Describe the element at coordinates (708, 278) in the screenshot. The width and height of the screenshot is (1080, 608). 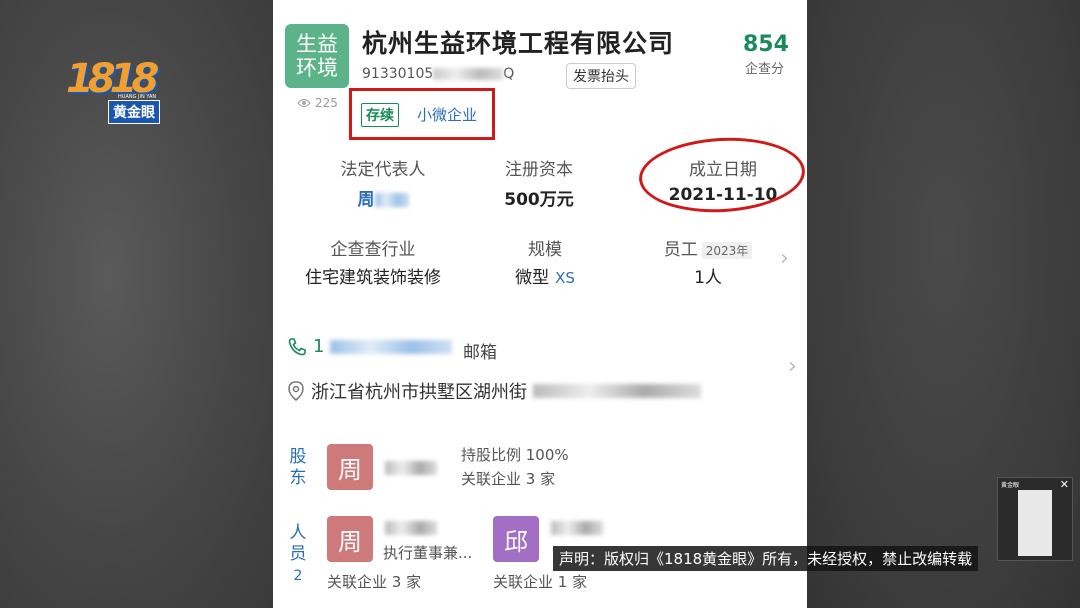
I see `staff-value: 1人` at that location.